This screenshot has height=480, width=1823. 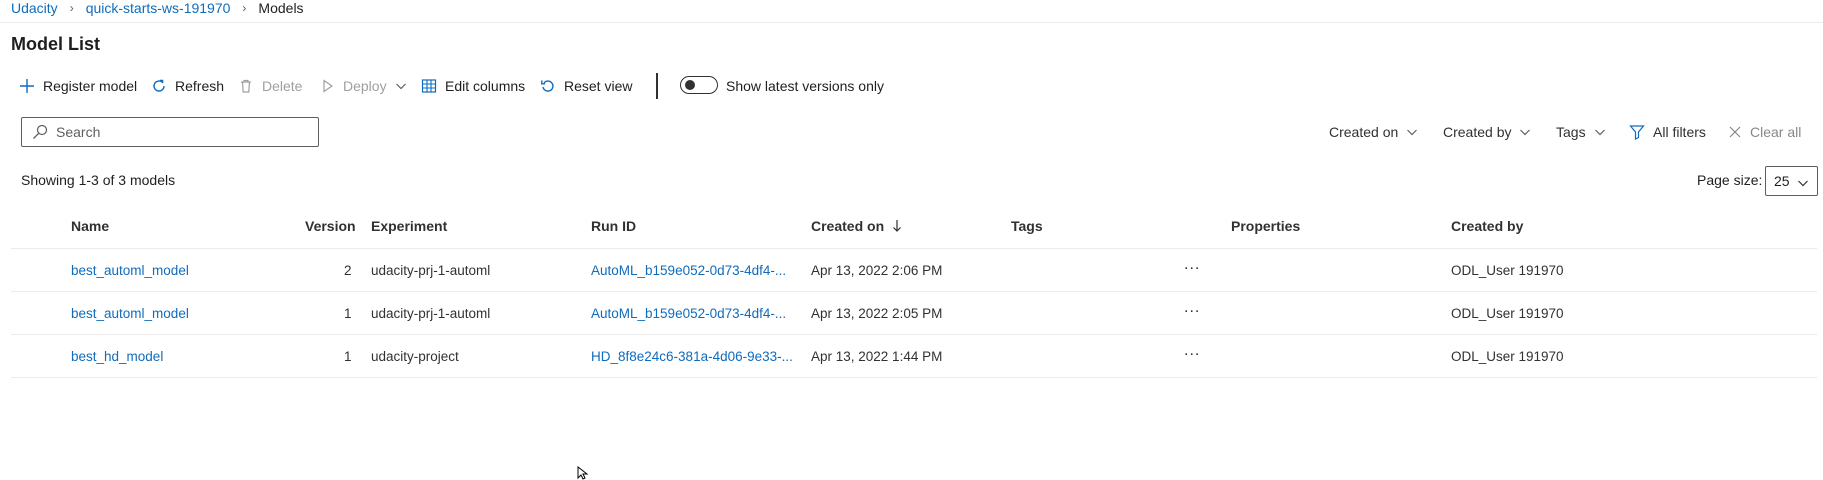 What do you see at coordinates (1791, 181) in the screenshot?
I see `page-size-select: 25` at bounding box center [1791, 181].